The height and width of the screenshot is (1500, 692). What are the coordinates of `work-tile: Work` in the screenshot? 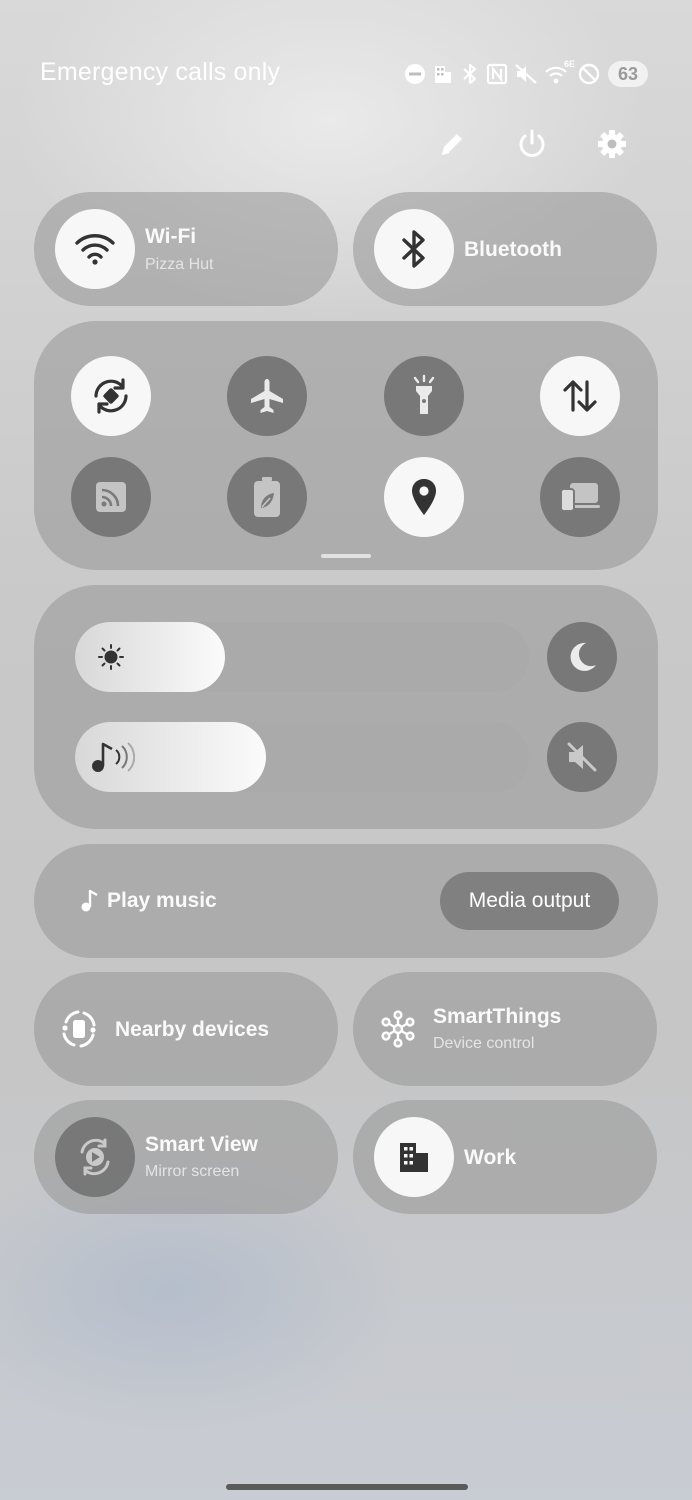 It's located at (505, 1157).